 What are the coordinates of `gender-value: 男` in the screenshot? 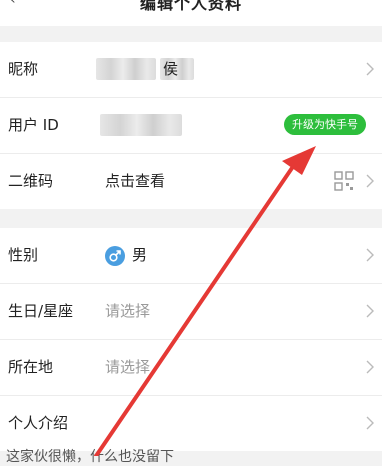 It's located at (140, 255).